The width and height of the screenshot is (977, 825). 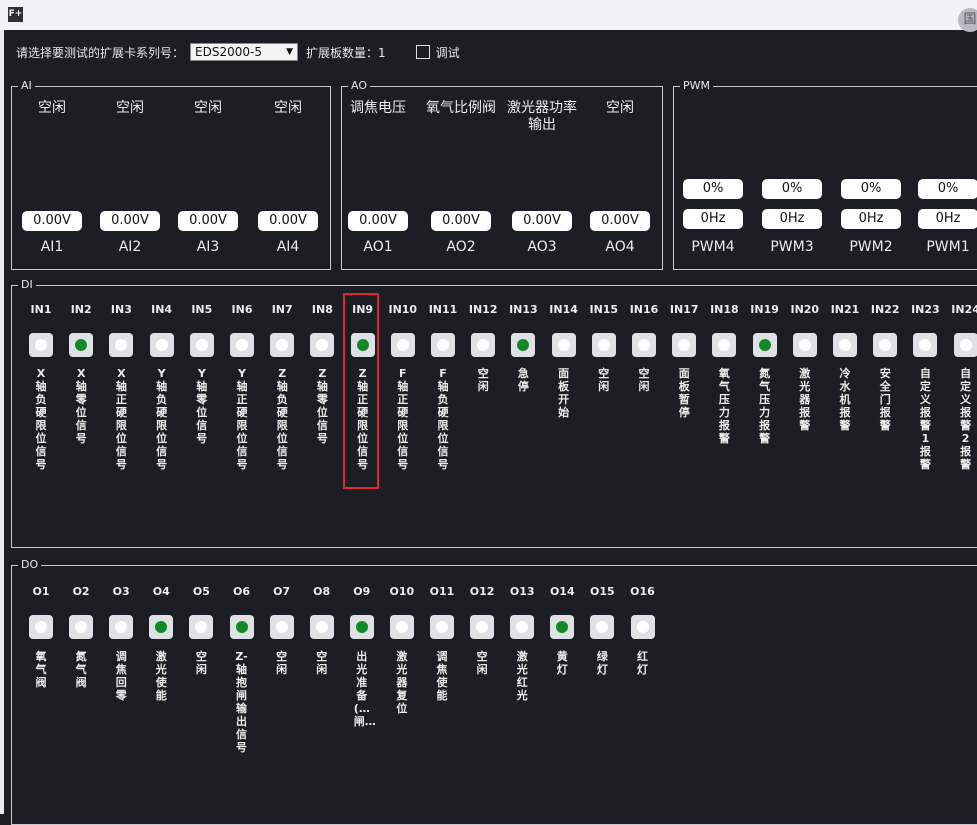 What do you see at coordinates (161, 676) in the screenshot?
I see `do-description: 激光使能` at bounding box center [161, 676].